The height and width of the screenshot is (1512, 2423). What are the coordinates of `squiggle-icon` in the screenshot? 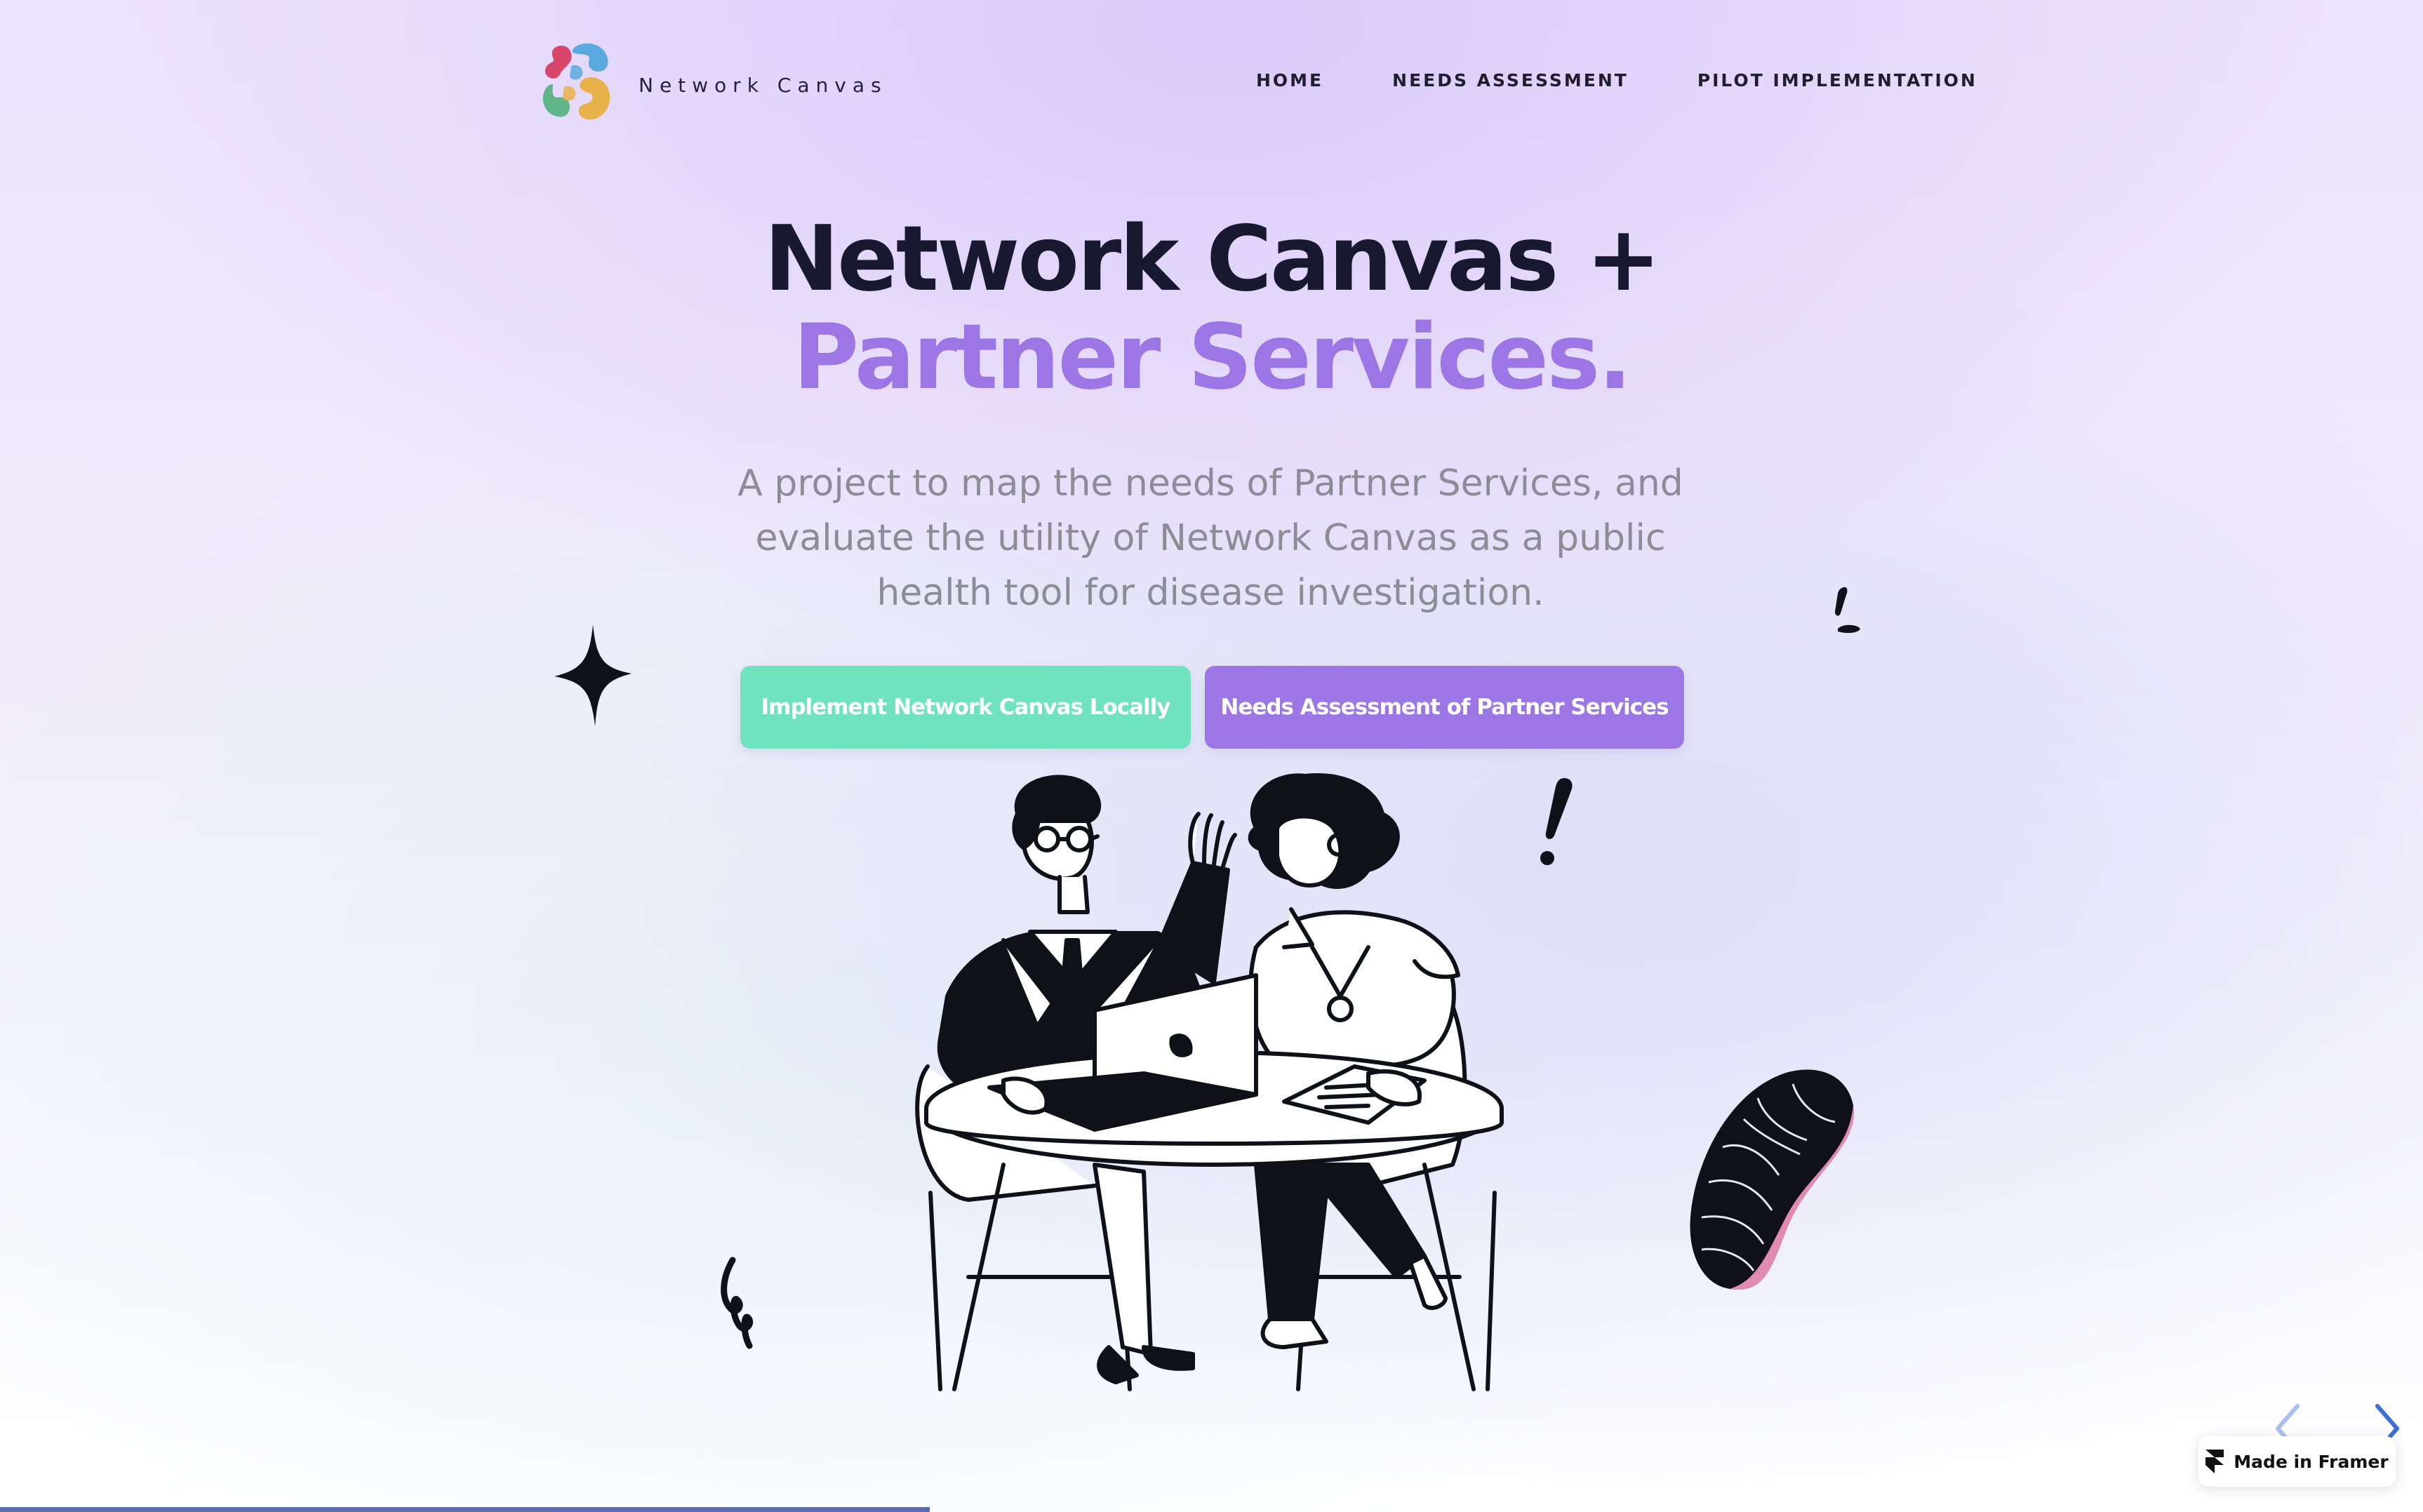 It's located at (737, 1303).